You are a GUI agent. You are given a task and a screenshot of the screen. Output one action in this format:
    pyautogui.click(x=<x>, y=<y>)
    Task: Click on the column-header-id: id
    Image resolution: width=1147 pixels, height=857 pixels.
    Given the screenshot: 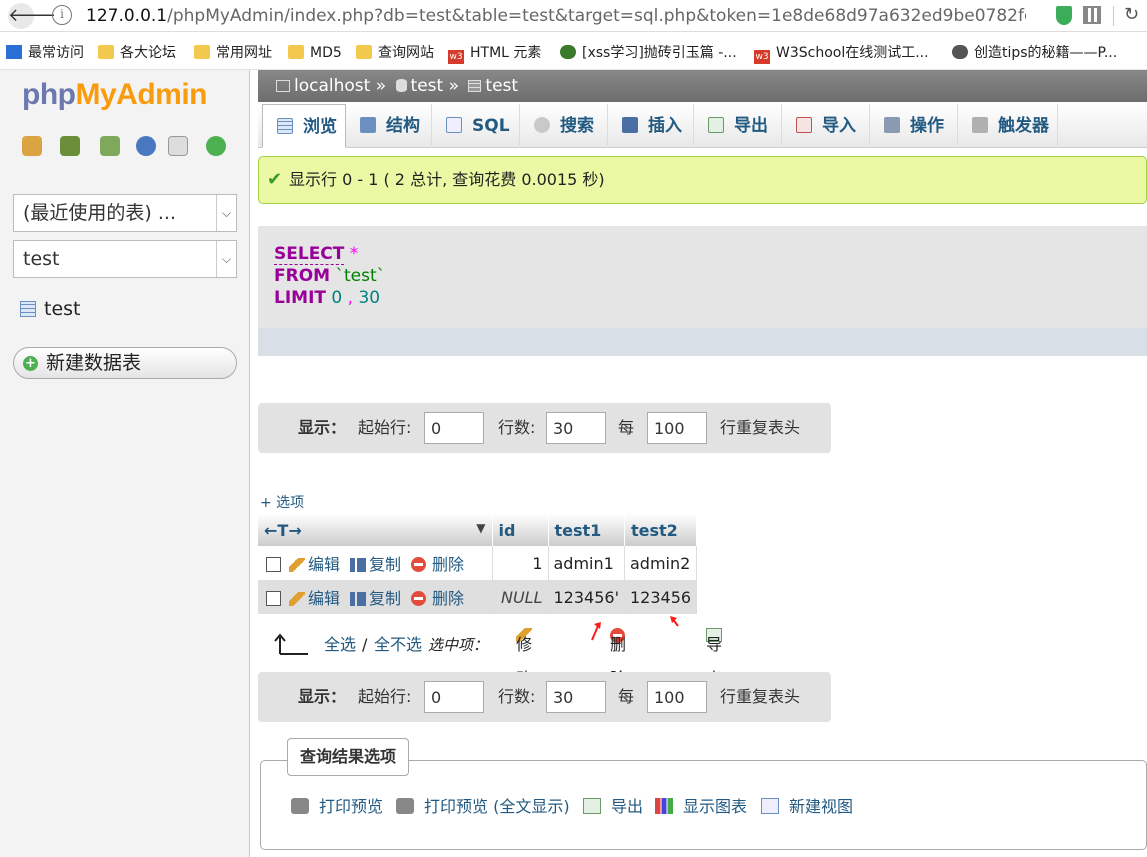 What is the action you would take?
    pyautogui.click(x=520, y=530)
    